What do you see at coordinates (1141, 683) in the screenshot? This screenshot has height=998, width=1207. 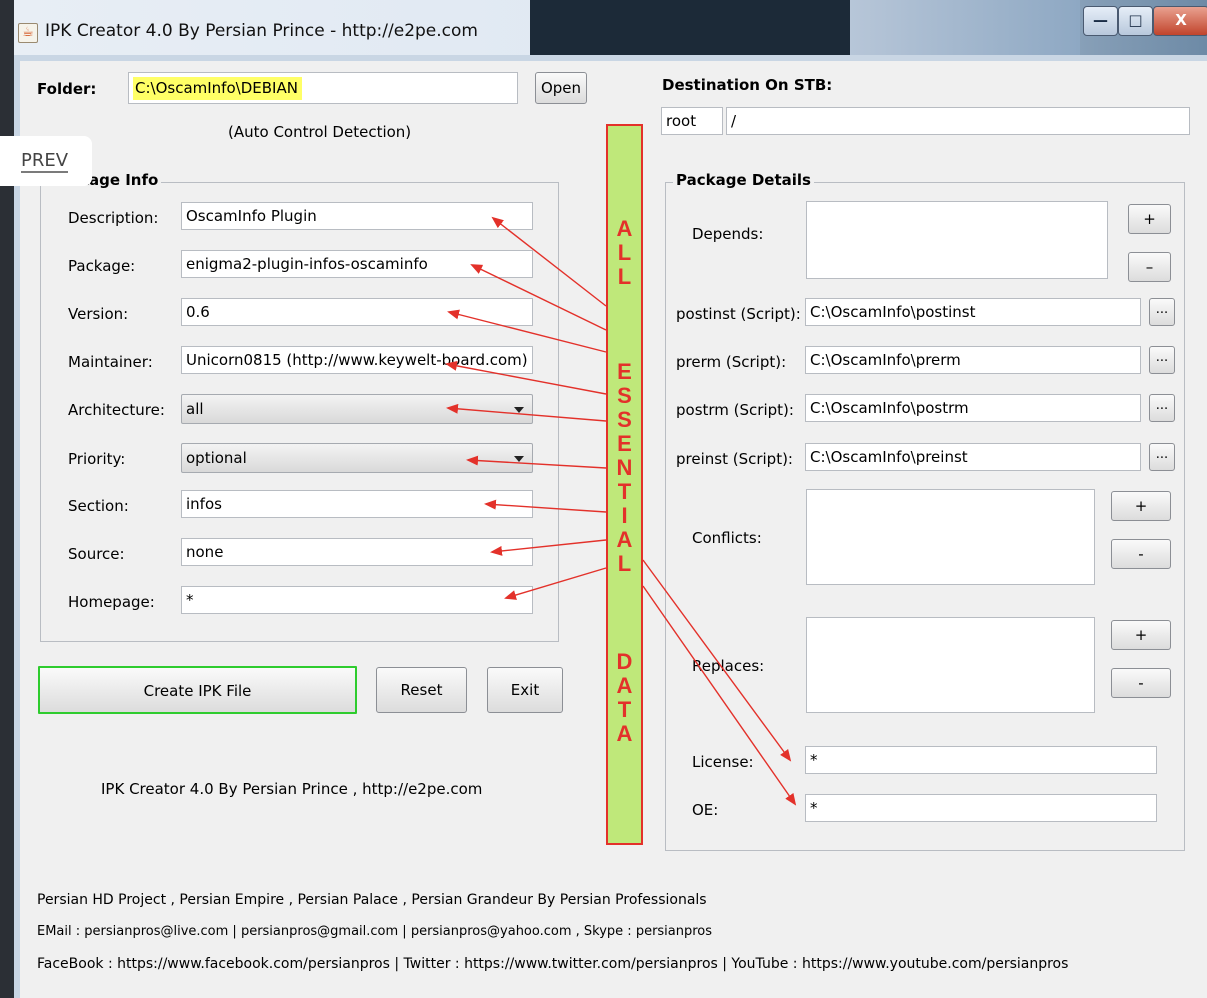 I see `replaces-remove-button: -` at bounding box center [1141, 683].